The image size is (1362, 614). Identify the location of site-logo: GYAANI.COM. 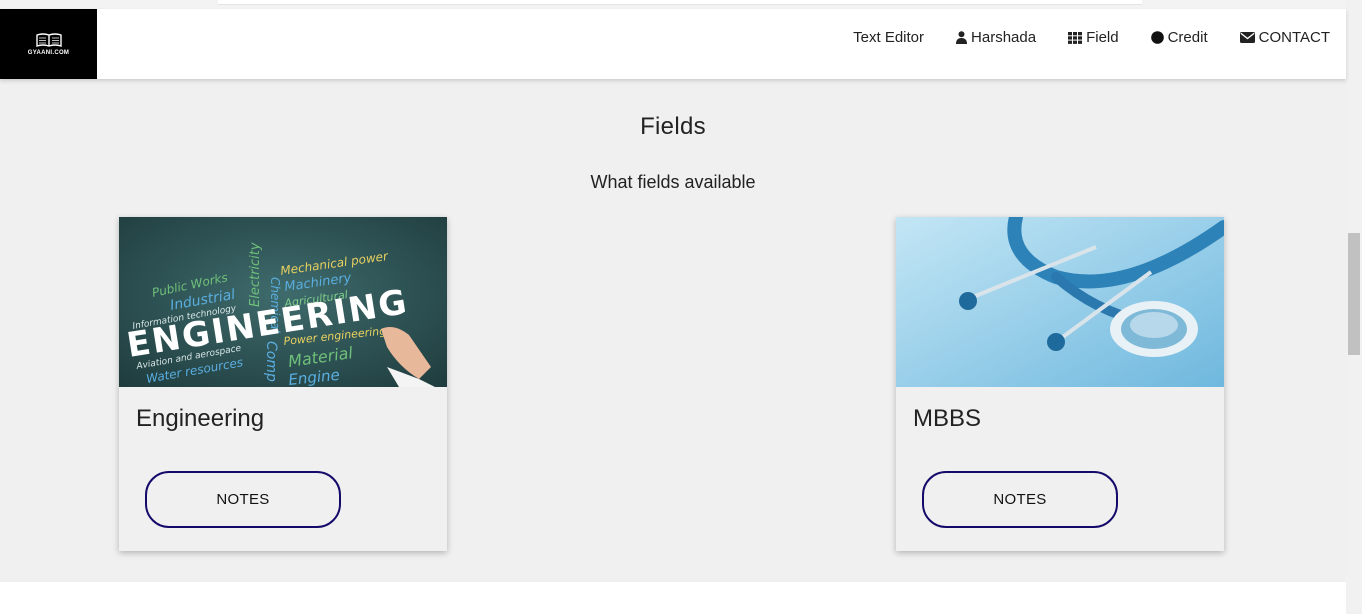
(48, 44).